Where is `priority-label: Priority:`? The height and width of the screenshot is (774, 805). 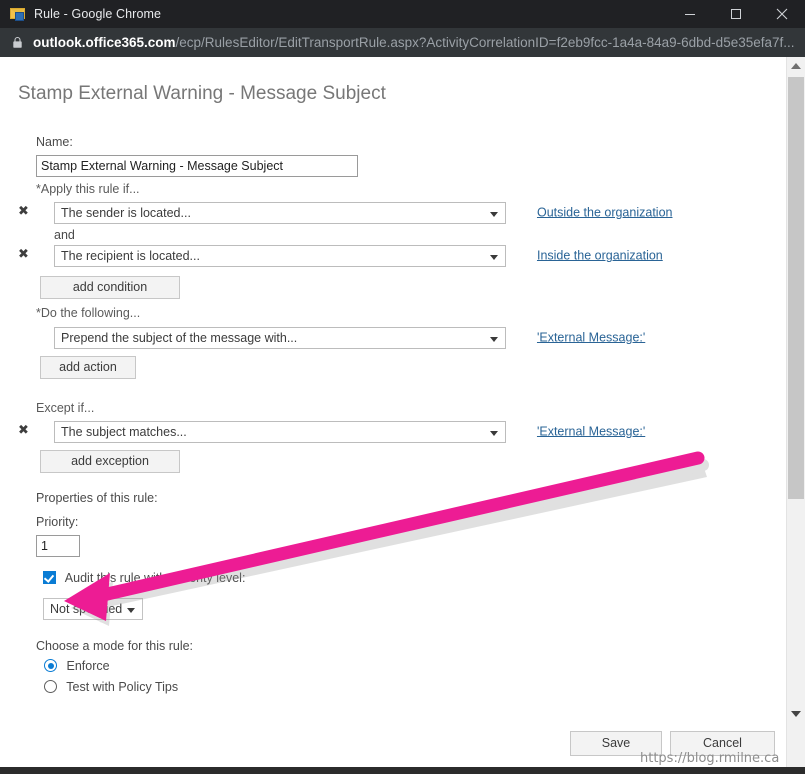
priority-label: Priority: is located at coordinates (57, 522).